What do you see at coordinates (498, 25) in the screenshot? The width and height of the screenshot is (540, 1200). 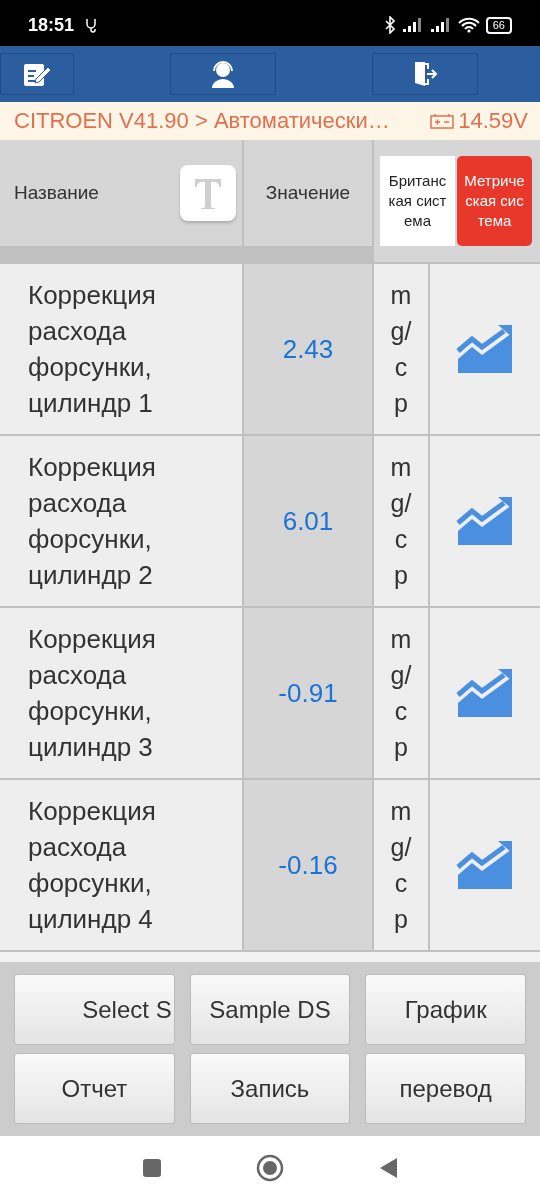 I see `battery-indicator: 66` at bounding box center [498, 25].